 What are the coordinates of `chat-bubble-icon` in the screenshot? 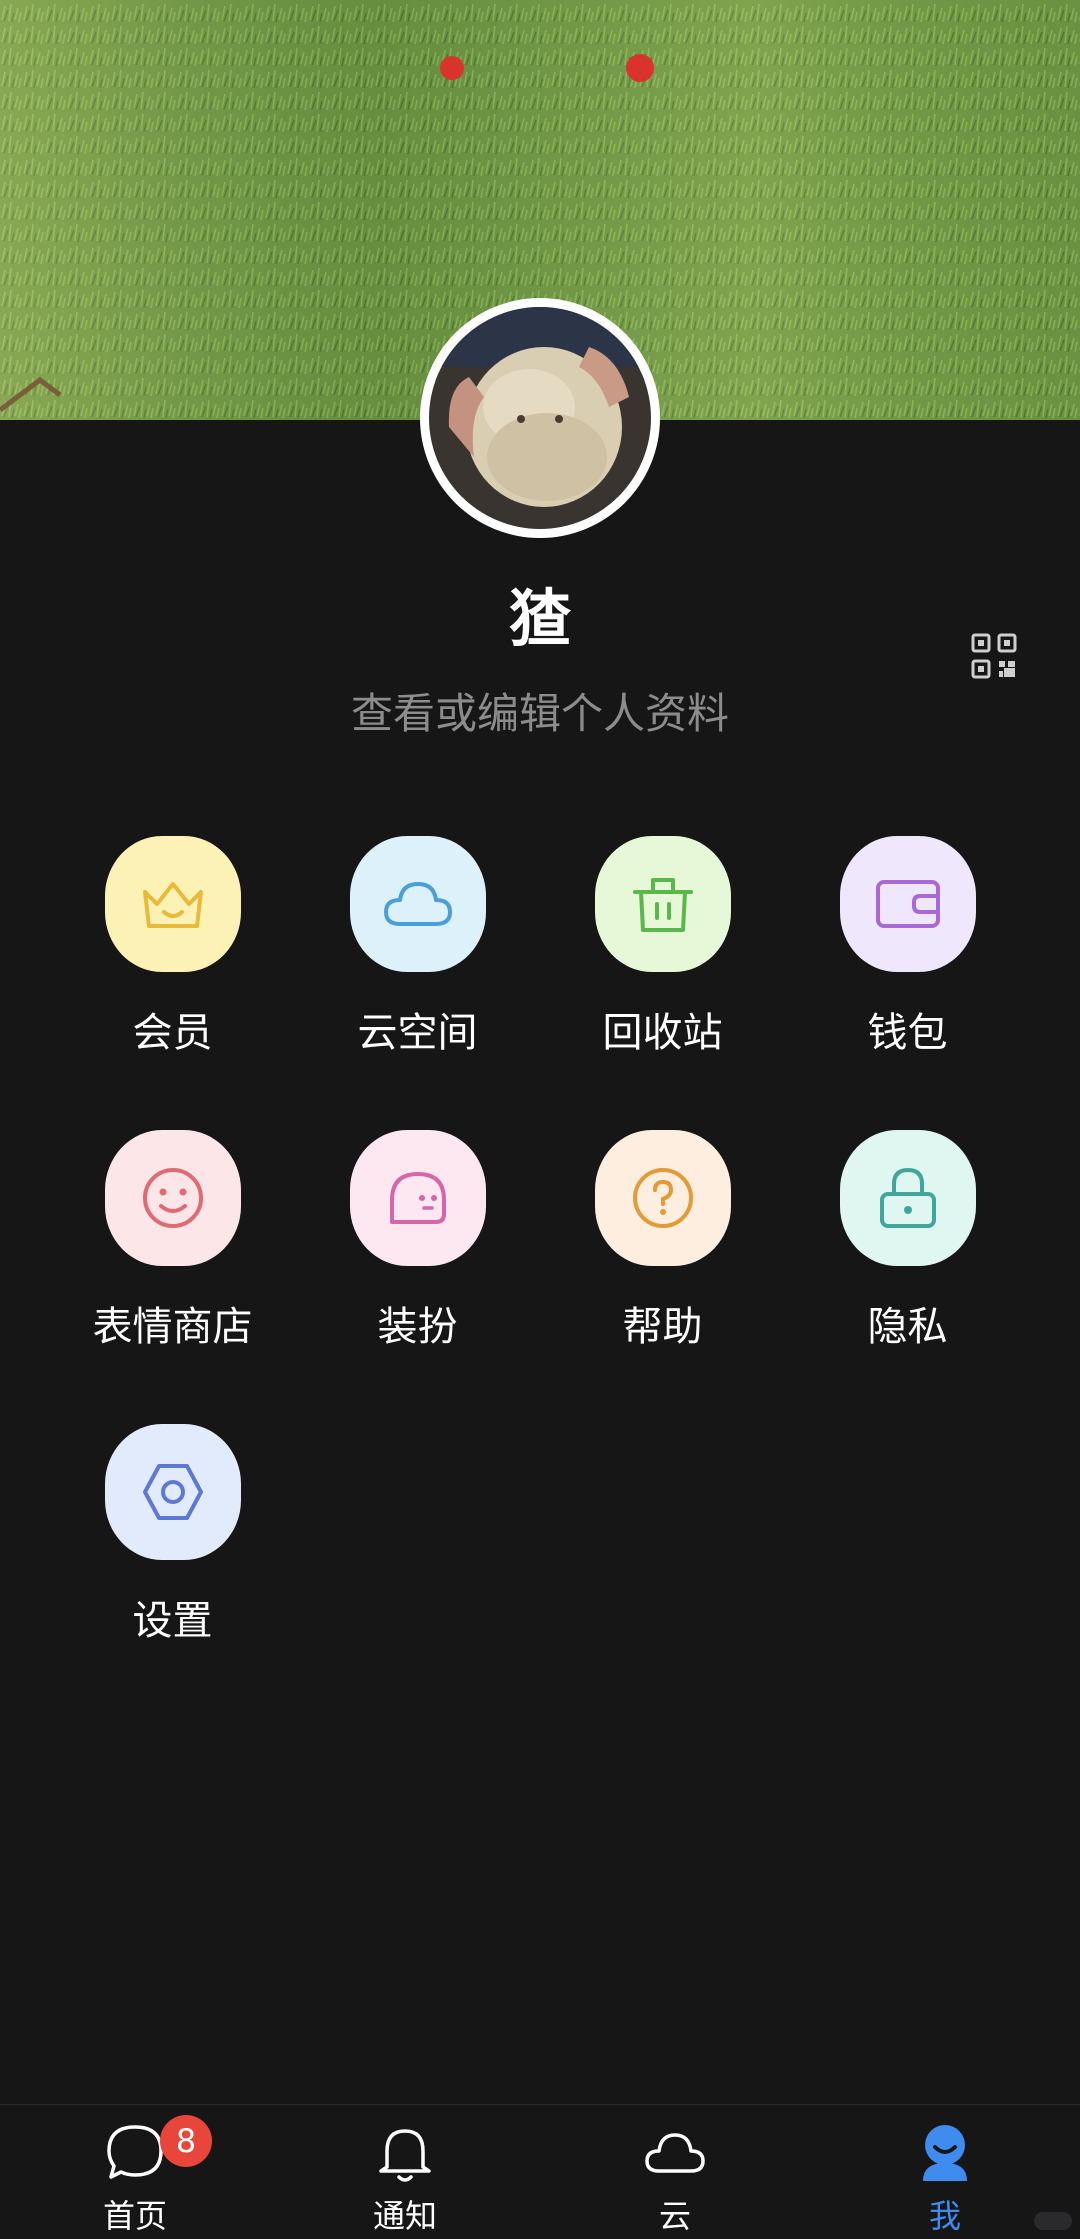 It's located at (135, 2152).